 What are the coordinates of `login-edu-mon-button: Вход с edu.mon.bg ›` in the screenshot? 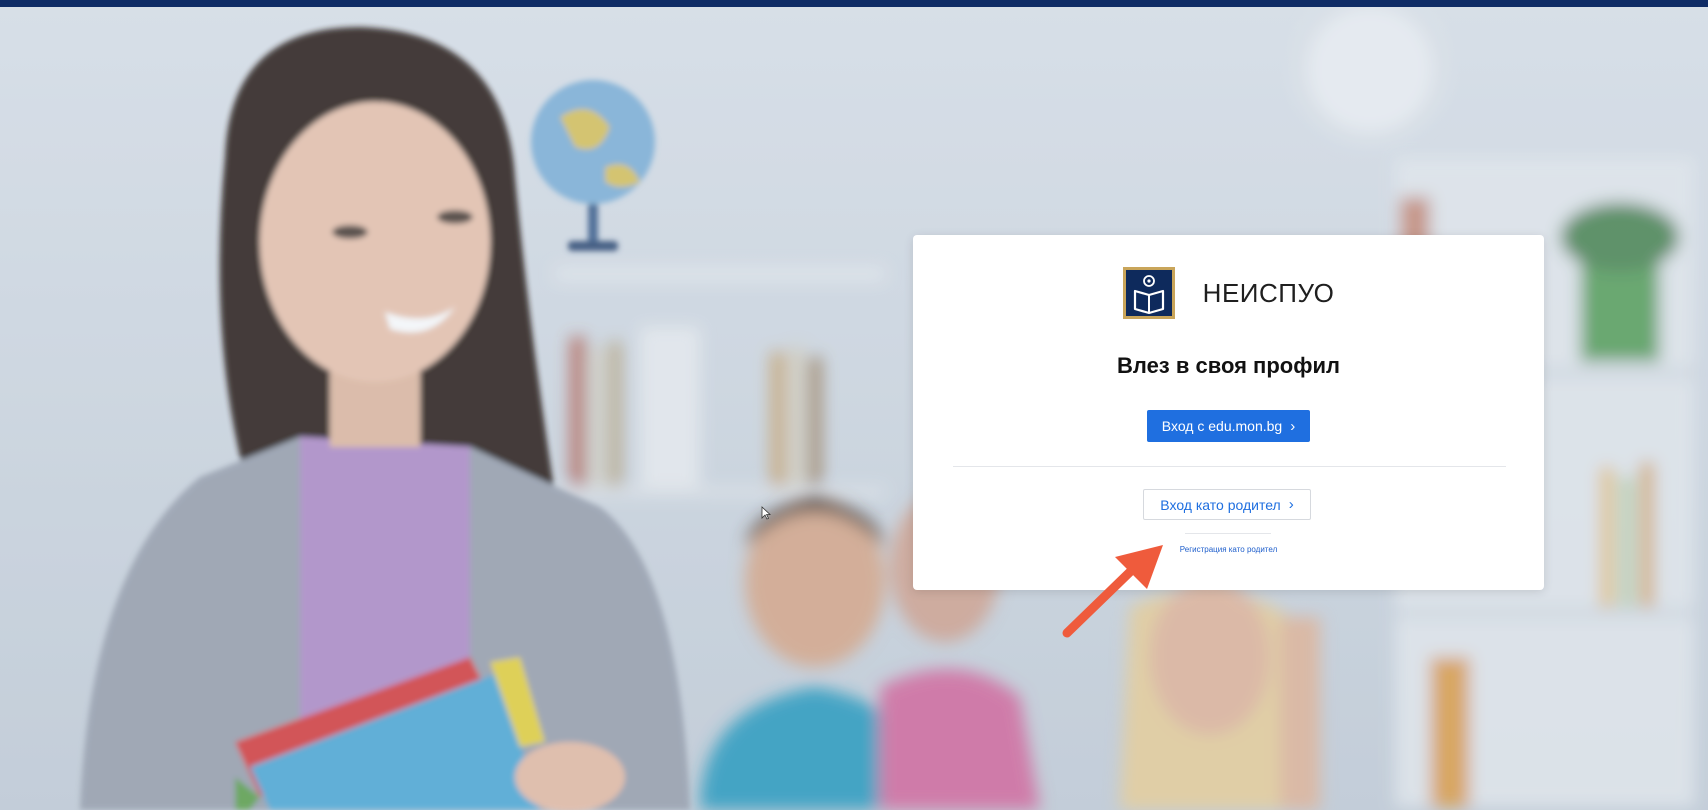 It's located at (1228, 426).